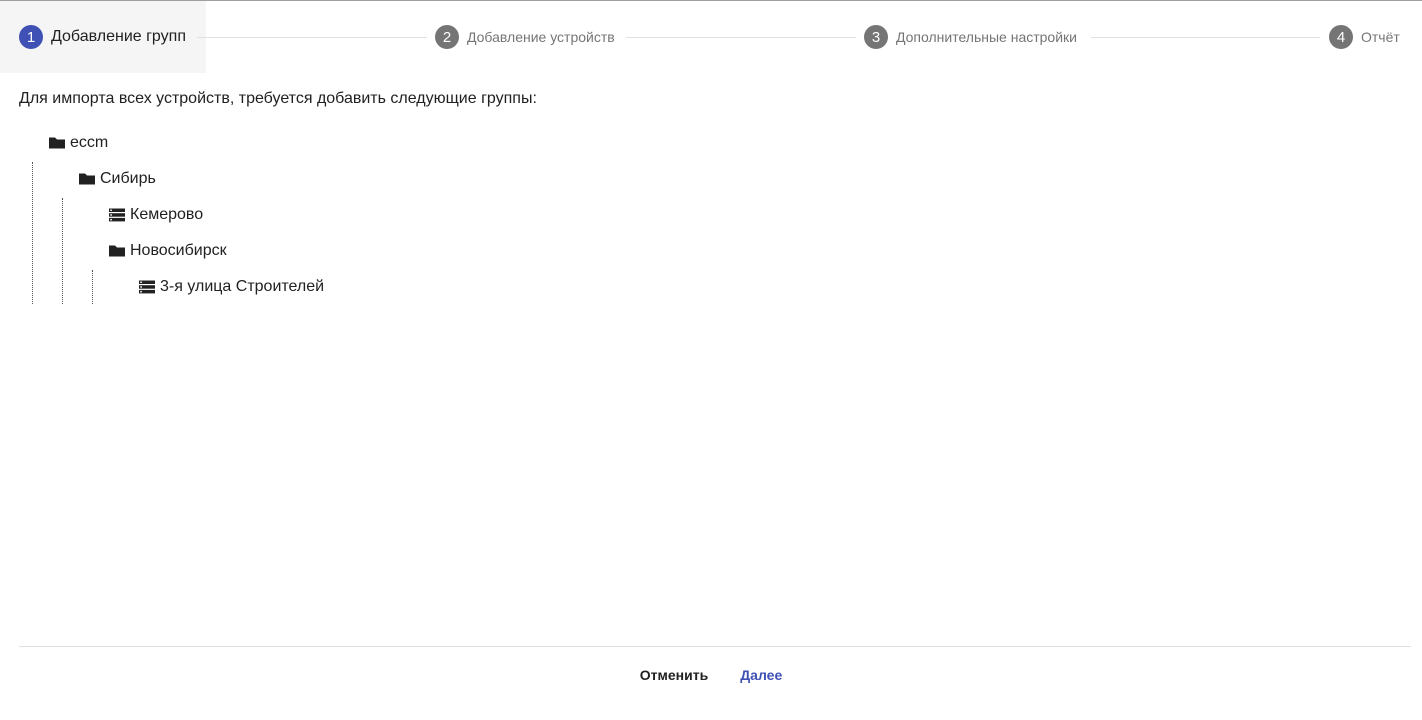  Describe the element at coordinates (242, 286) in the screenshot. I see `tree-node-label: 3-я улица Строителей` at that location.